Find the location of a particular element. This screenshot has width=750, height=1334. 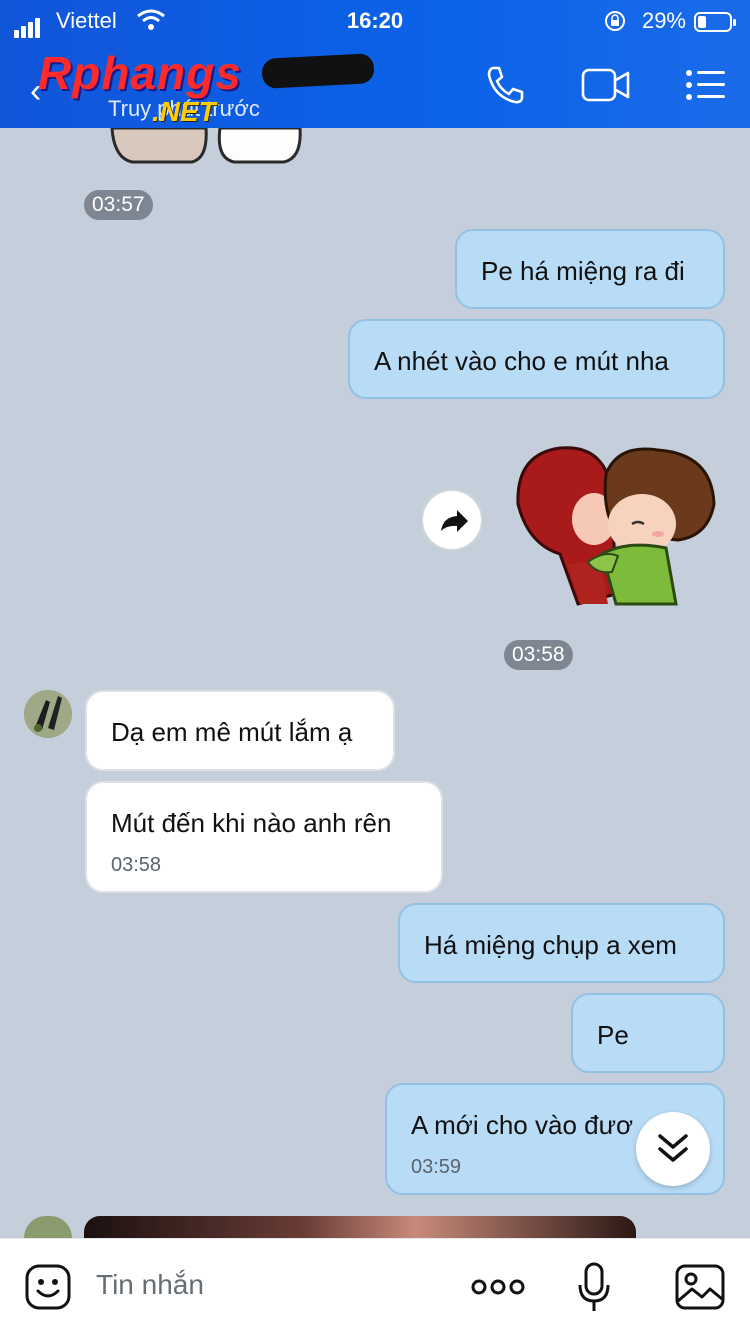

message-input: Tin nhắn is located at coordinates (150, 1285).